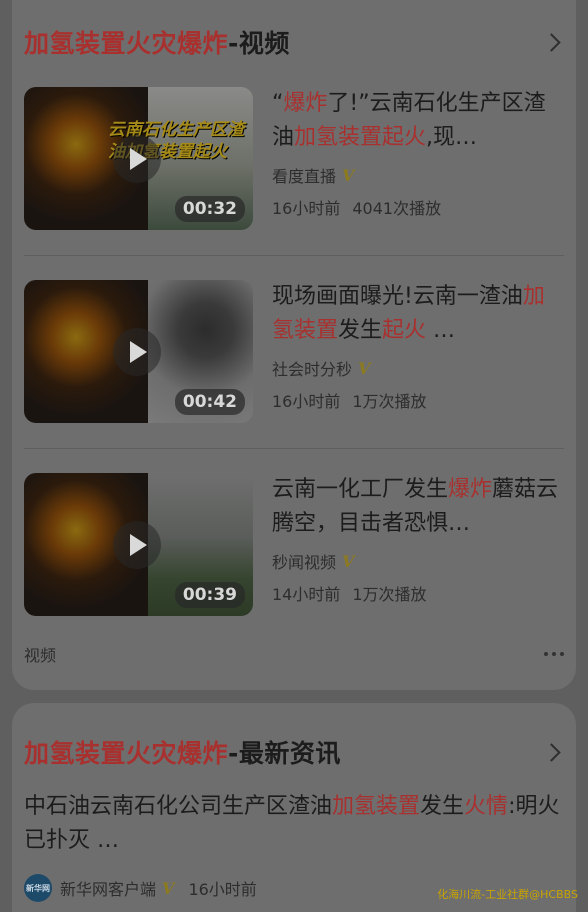  Describe the element at coordinates (209, 595) in the screenshot. I see `duration-badge: 00:39` at that location.